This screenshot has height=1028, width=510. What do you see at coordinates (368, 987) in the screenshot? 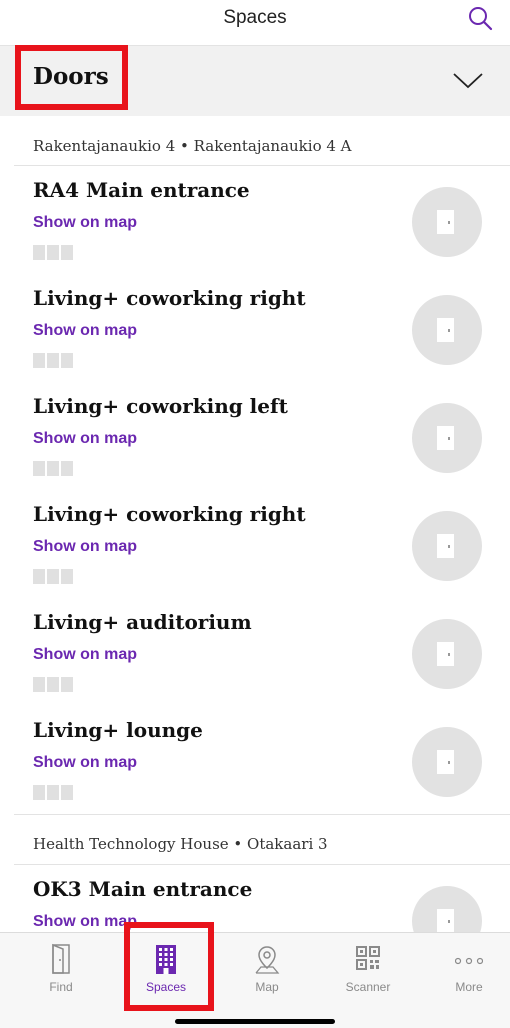
I see `tab-label: Scanner` at bounding box center [368, 987].